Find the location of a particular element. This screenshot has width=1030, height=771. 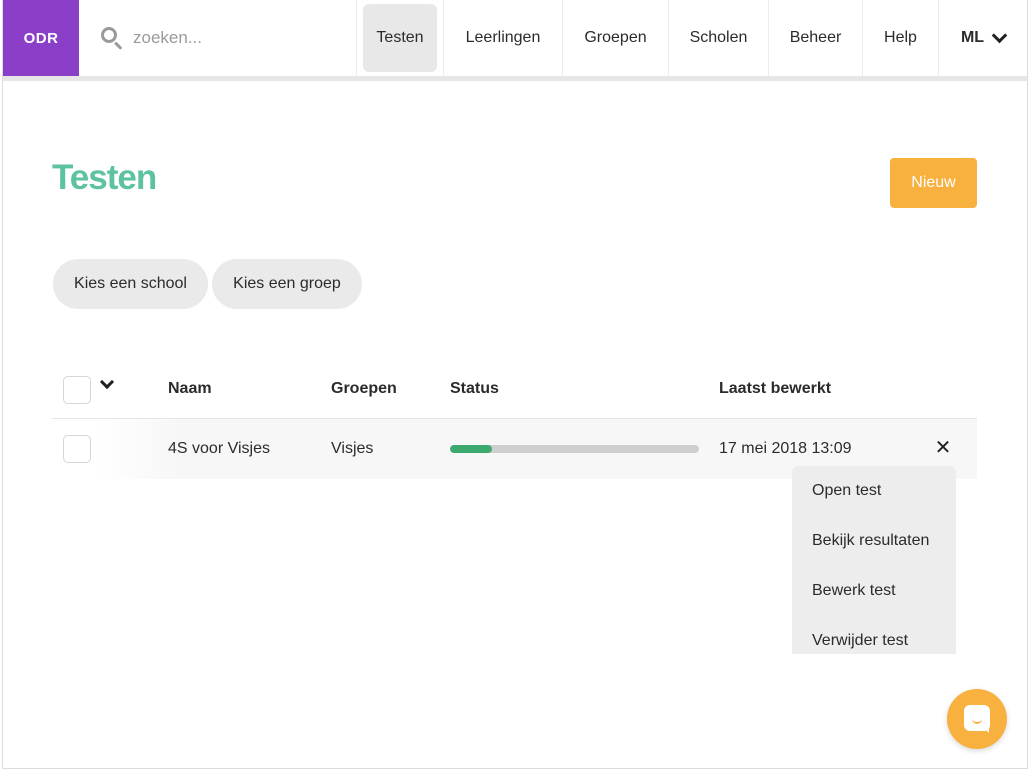

search-icon is located at coordinates (112, 38).